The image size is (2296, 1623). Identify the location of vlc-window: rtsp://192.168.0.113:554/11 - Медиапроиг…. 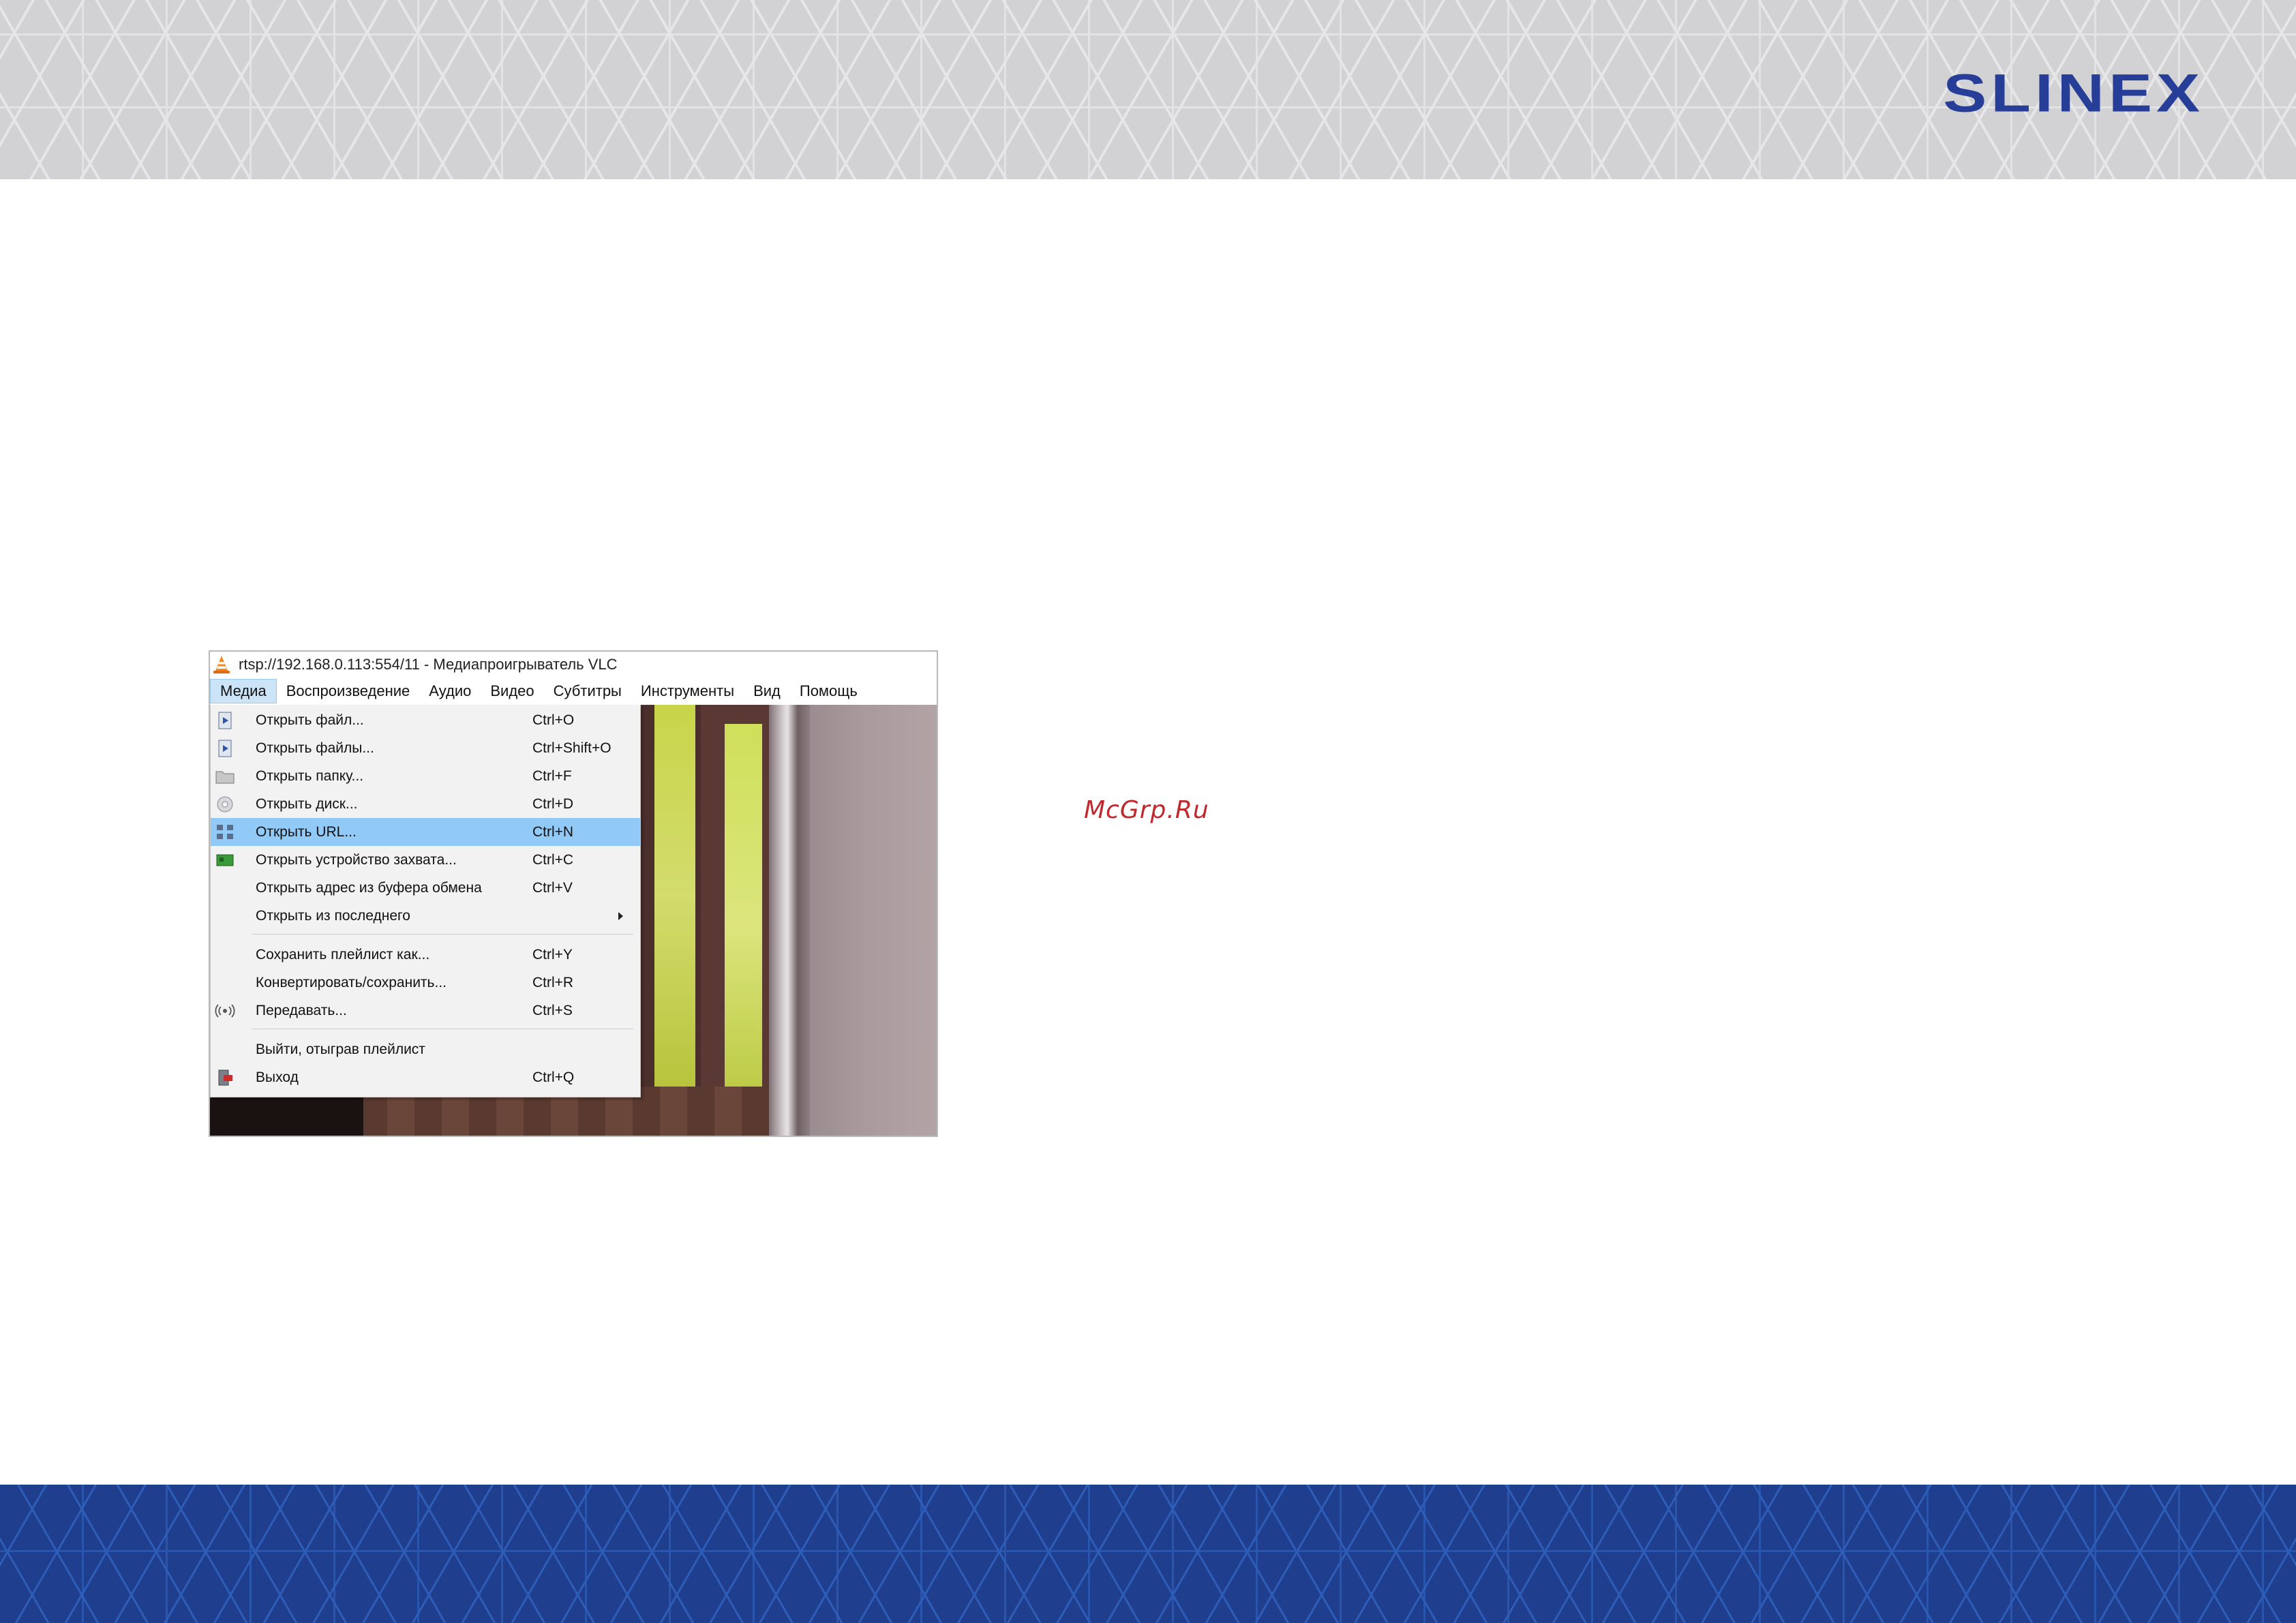
(573, 894).